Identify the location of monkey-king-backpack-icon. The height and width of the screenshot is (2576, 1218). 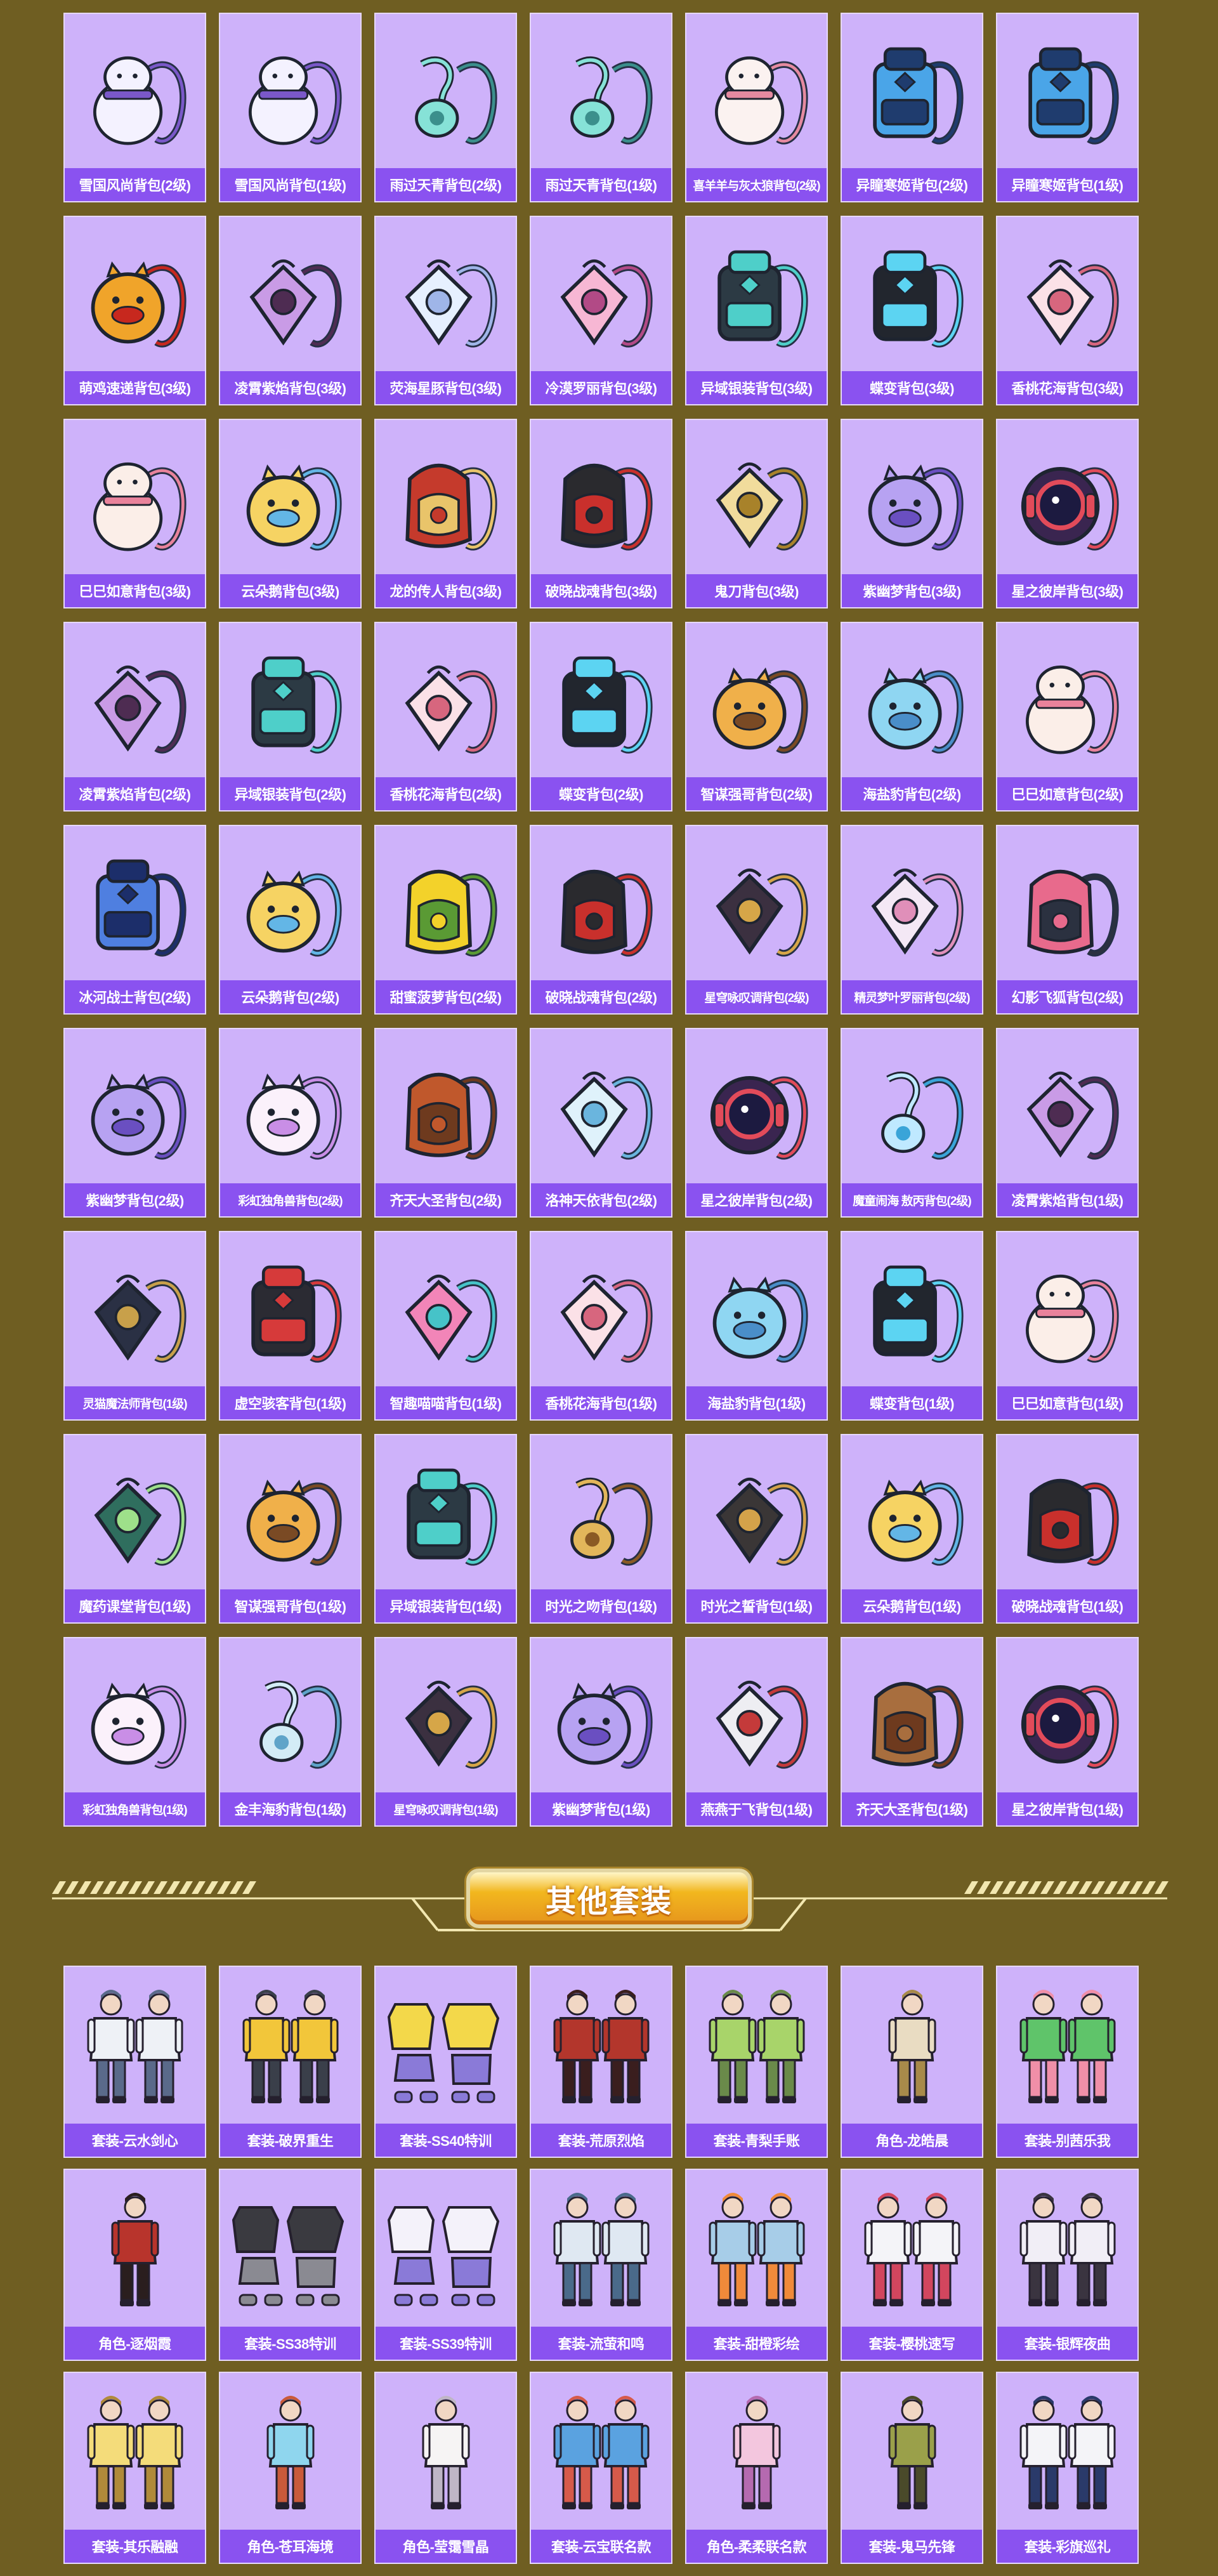
(912, 1715).